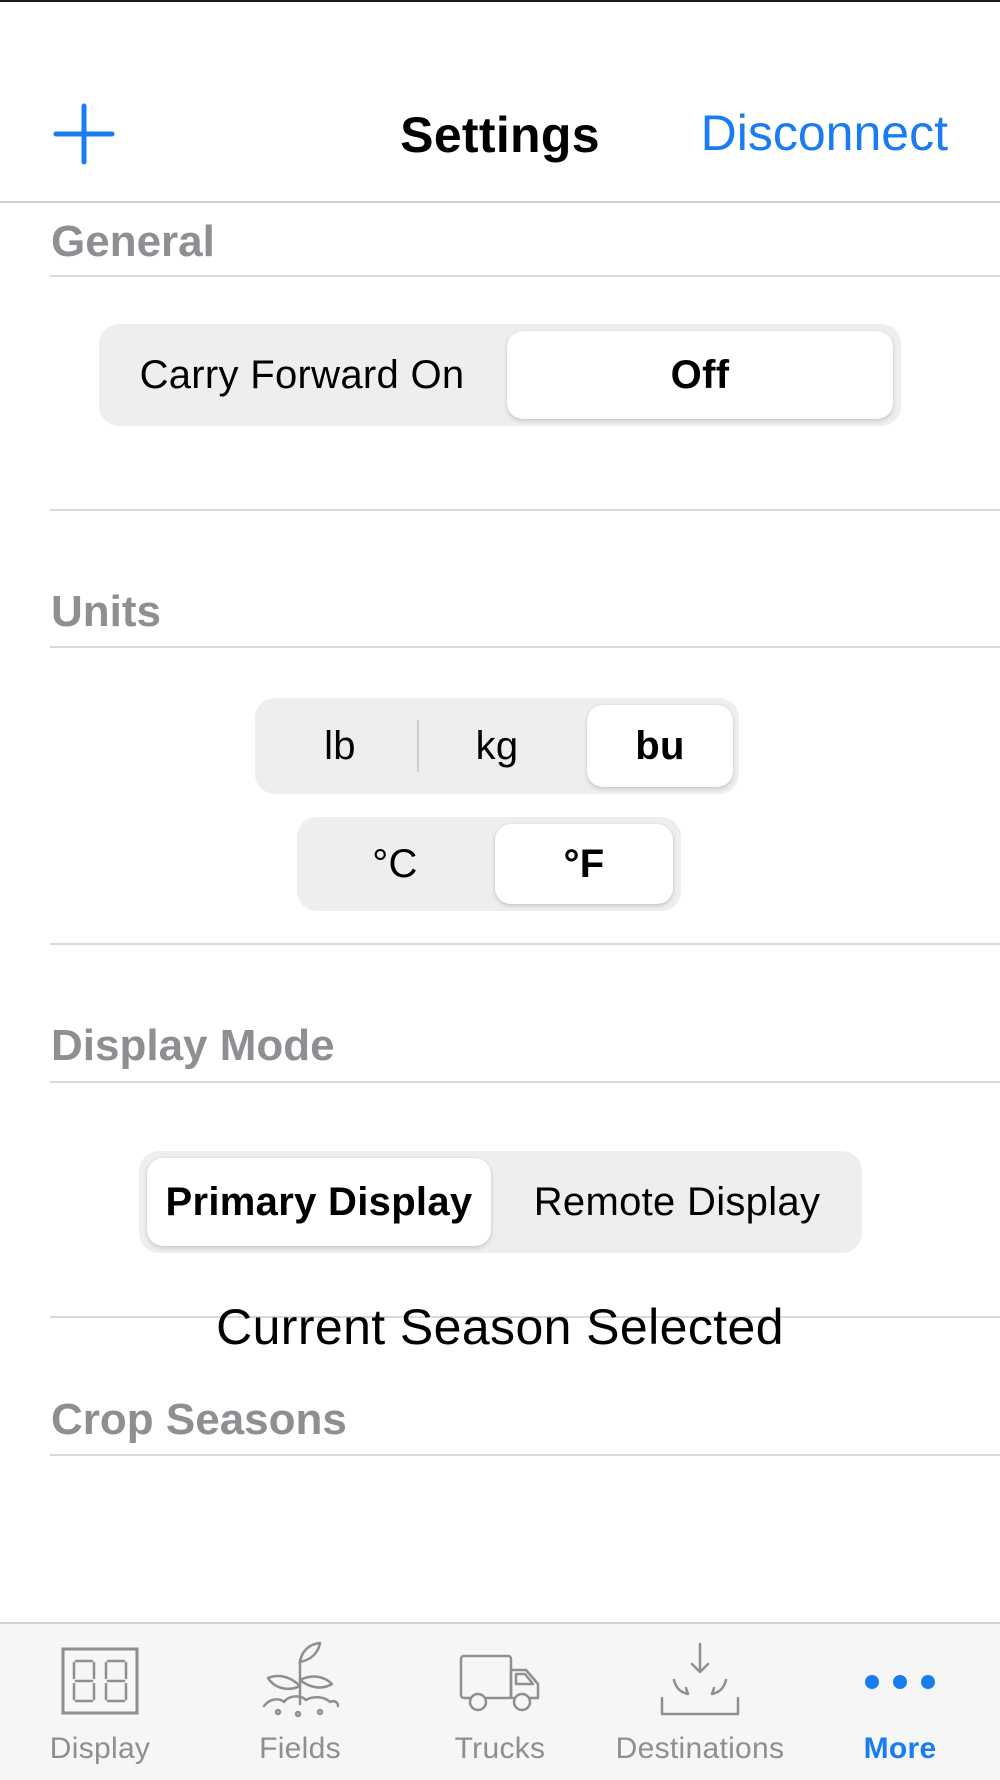 This screenshot has height=1780, width=1000. What do you see at coordinates (499, 1683) in the screenshot?
I see `truck-icon` at bounding box center [499, 1683].